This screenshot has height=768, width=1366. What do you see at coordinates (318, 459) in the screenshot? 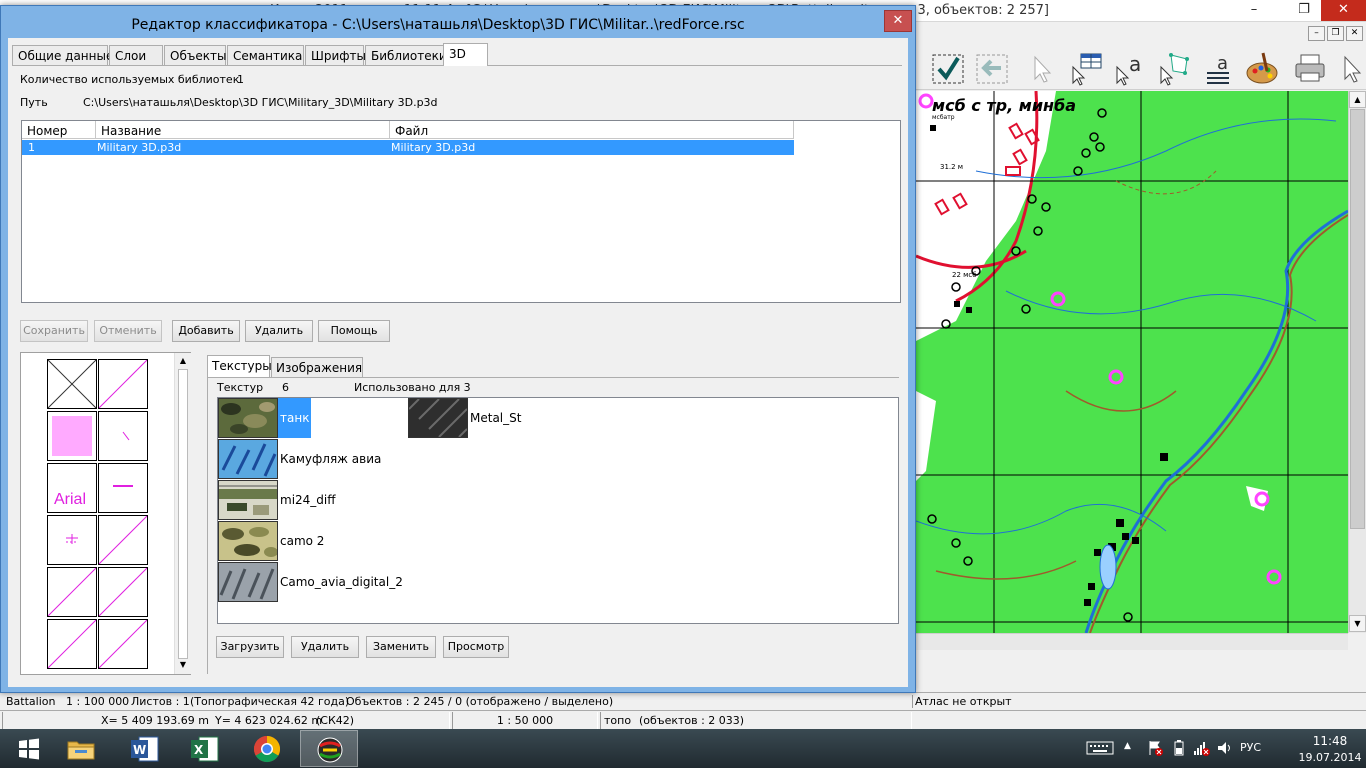
I see `list-item: Камуфляж авиа` at bounding box center [318, 459].